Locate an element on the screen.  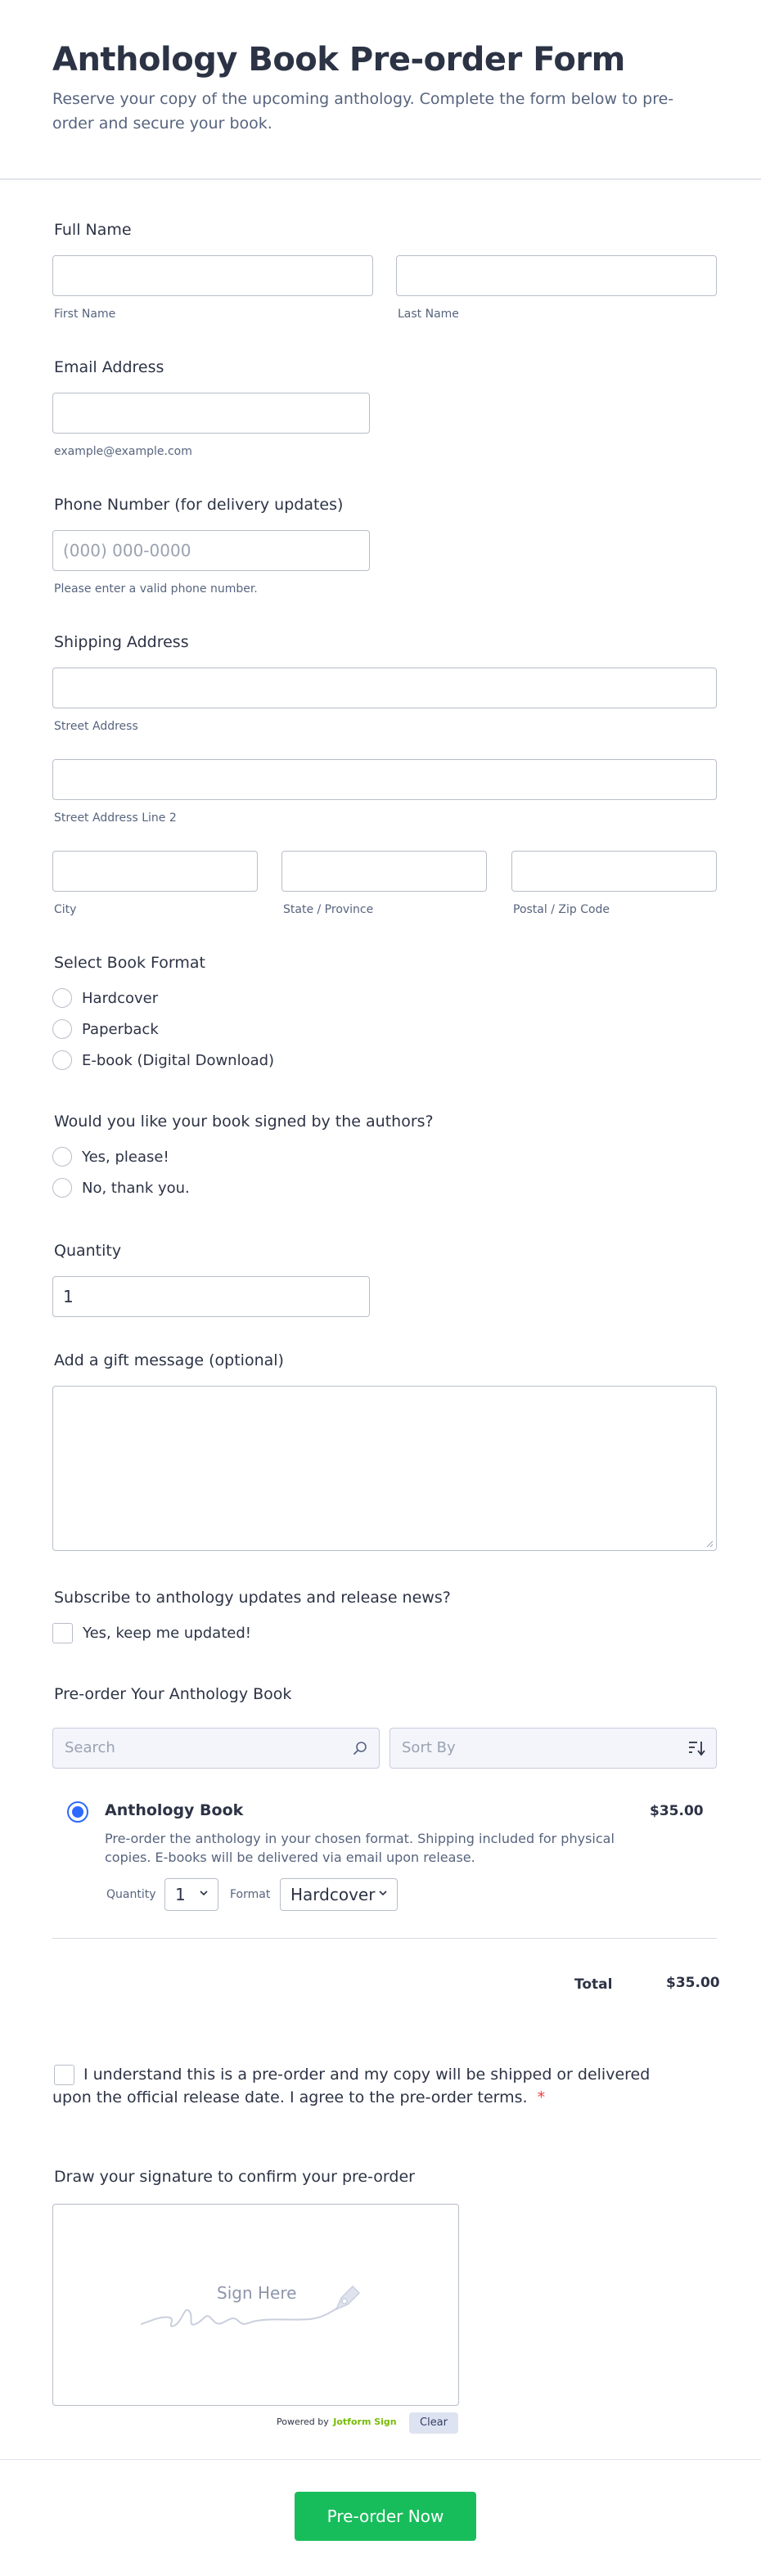
street-address-input is located at coordinates (384, 688).